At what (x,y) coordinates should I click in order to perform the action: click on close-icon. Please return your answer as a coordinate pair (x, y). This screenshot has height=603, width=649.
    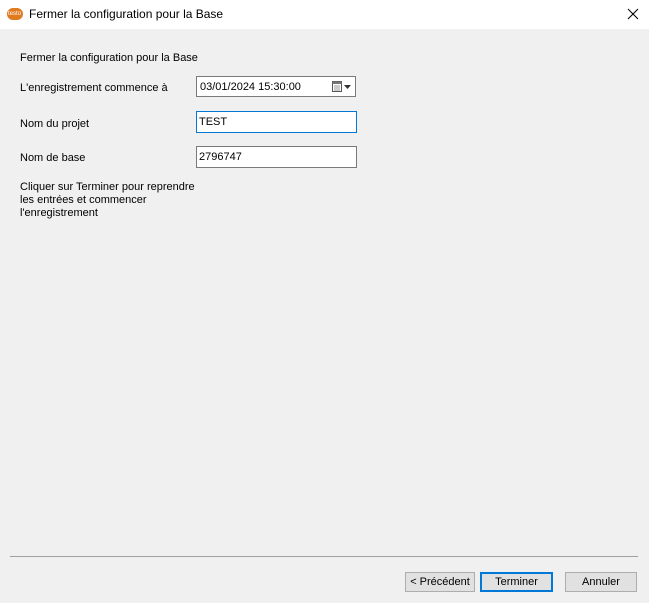
    Looking at the image, I should click on (633, 14).